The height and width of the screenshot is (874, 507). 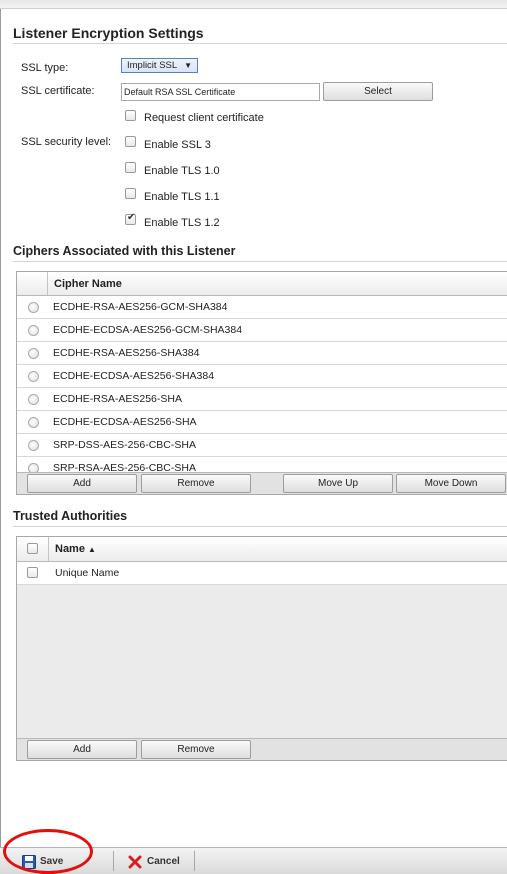 I want to click on security-level-label: SSL security level:, so click(x=66, y=142).